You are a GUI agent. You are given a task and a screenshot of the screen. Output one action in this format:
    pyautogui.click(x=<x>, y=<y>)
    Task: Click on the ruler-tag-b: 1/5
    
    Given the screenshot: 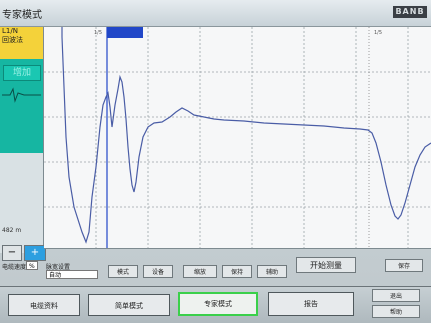 What is the action you would take?
    pyautogui.click(x=378, y=33)
    